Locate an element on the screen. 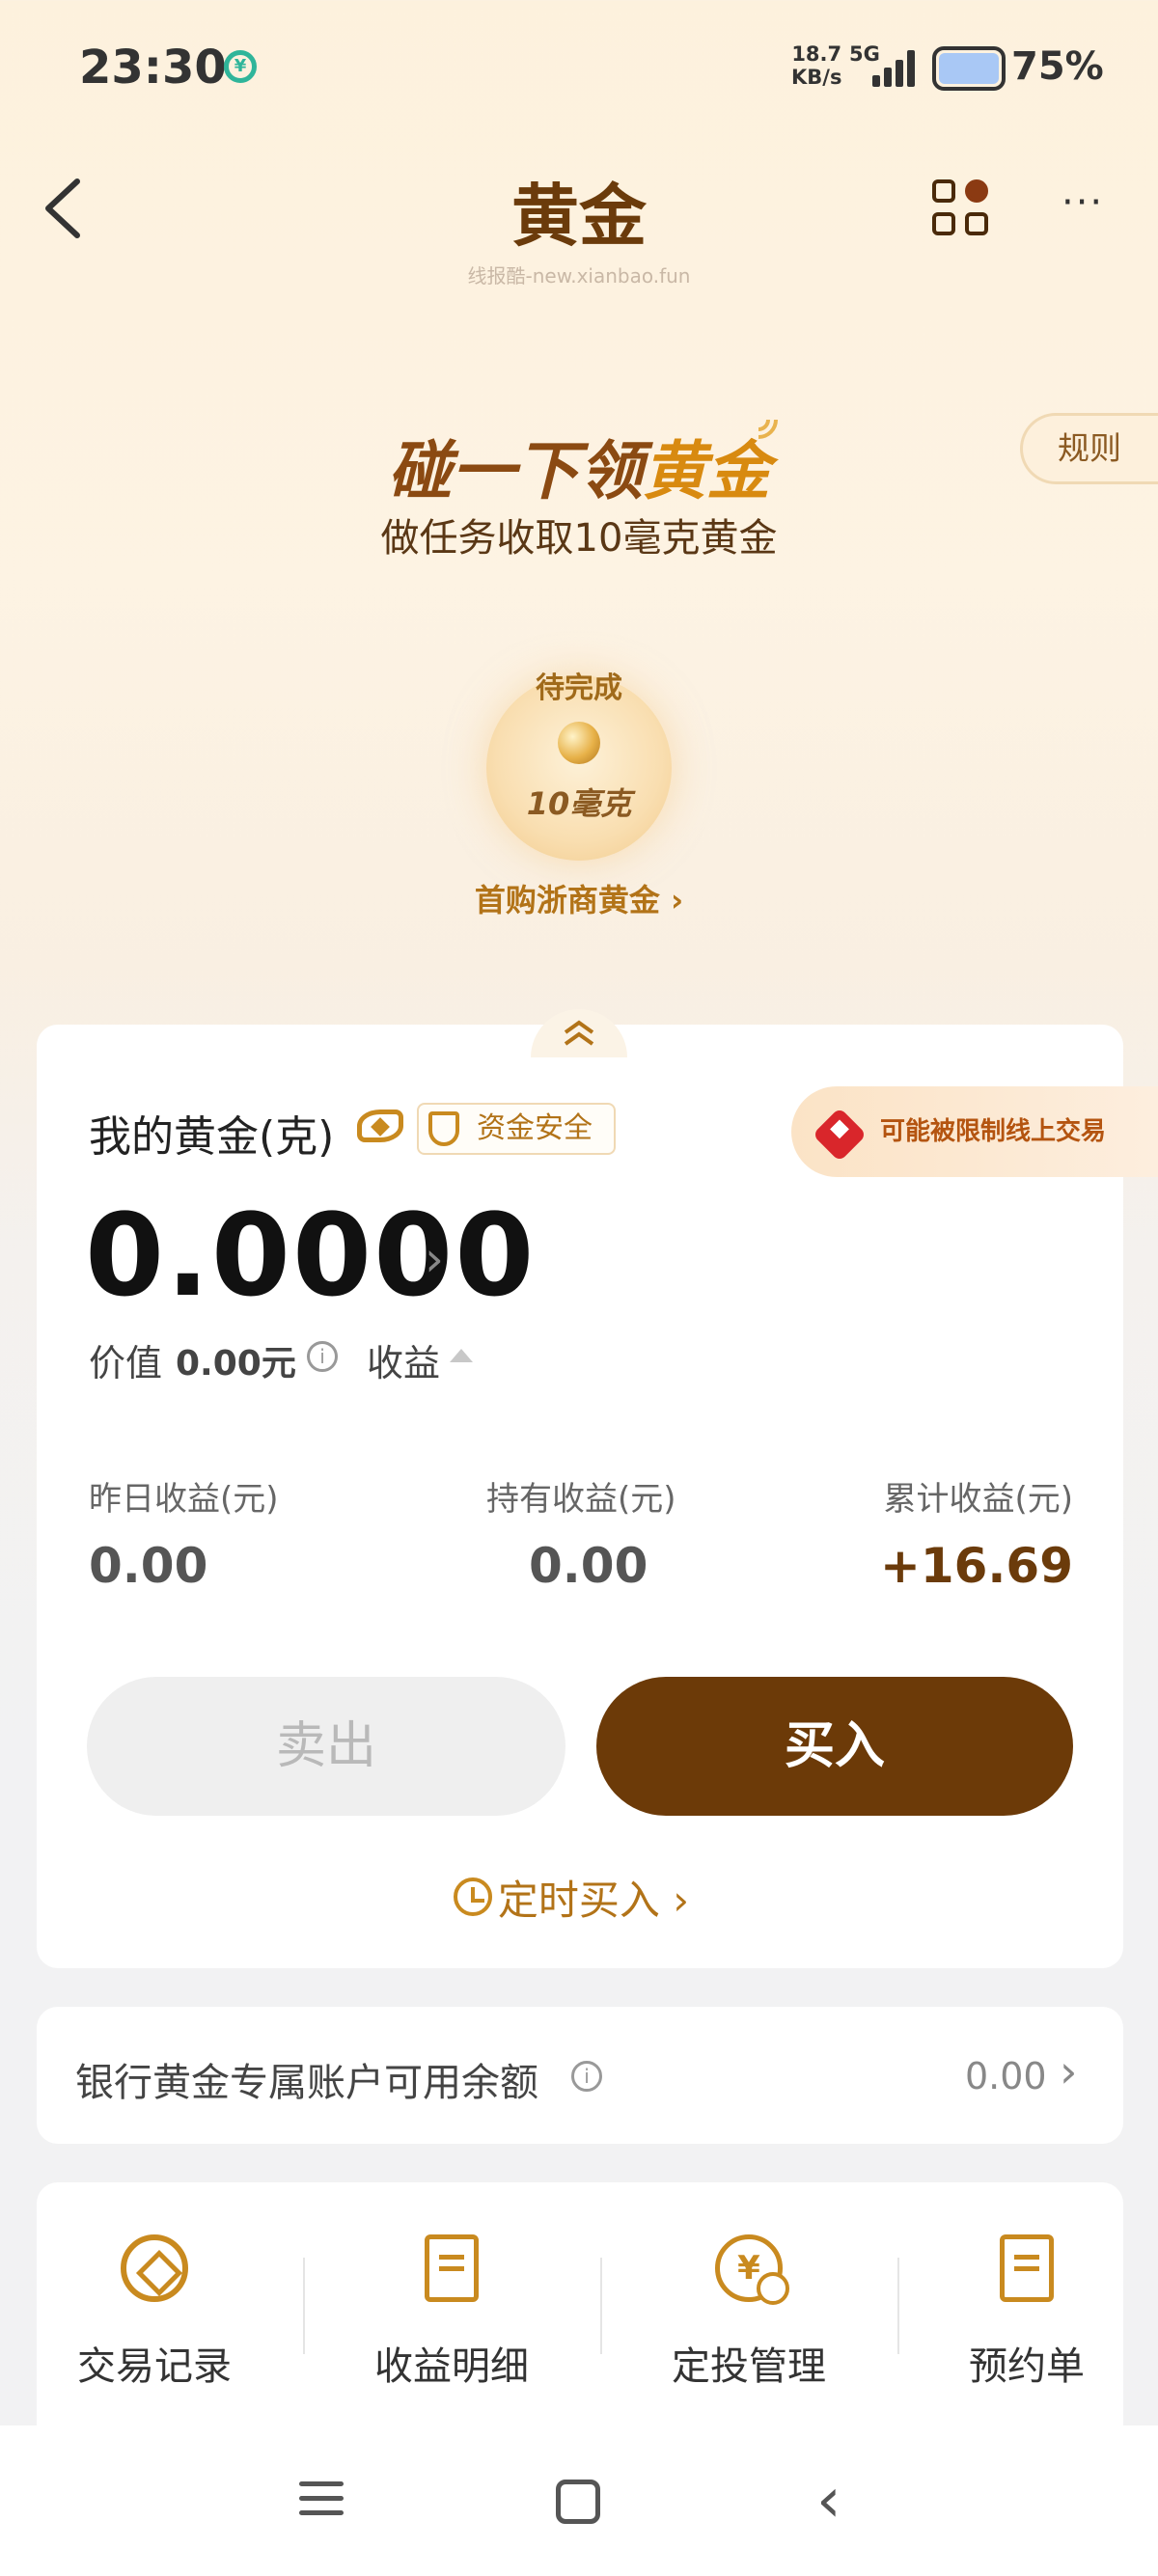 The width and height of the screenshot is (1158, 2576). watermark: 线报酷-new.xianbao.fun is located at coordinates (579, 276).